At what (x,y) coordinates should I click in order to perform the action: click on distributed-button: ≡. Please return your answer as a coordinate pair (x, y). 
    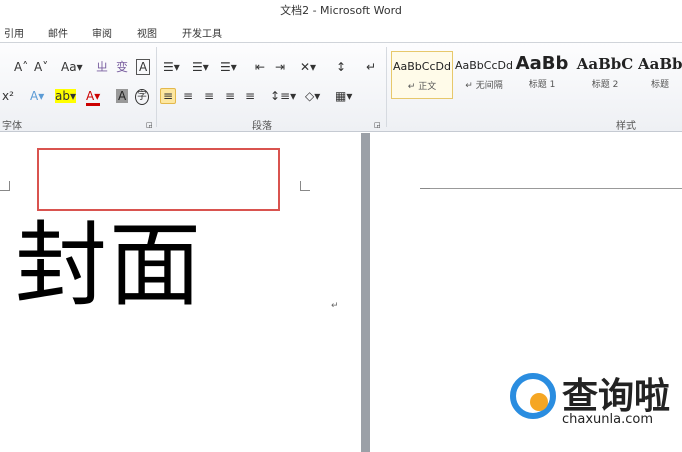
    Looking at the image, I should click on (250, 96).